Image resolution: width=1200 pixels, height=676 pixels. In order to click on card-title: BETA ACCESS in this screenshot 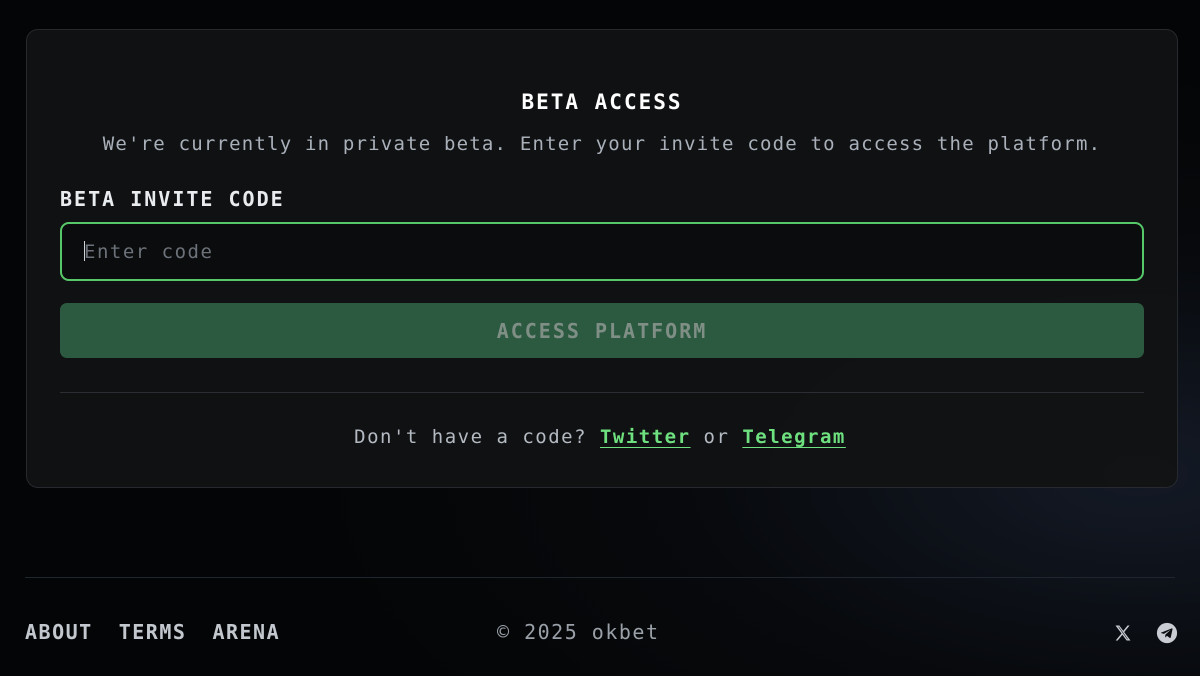, I will do `click(602, 102)`.